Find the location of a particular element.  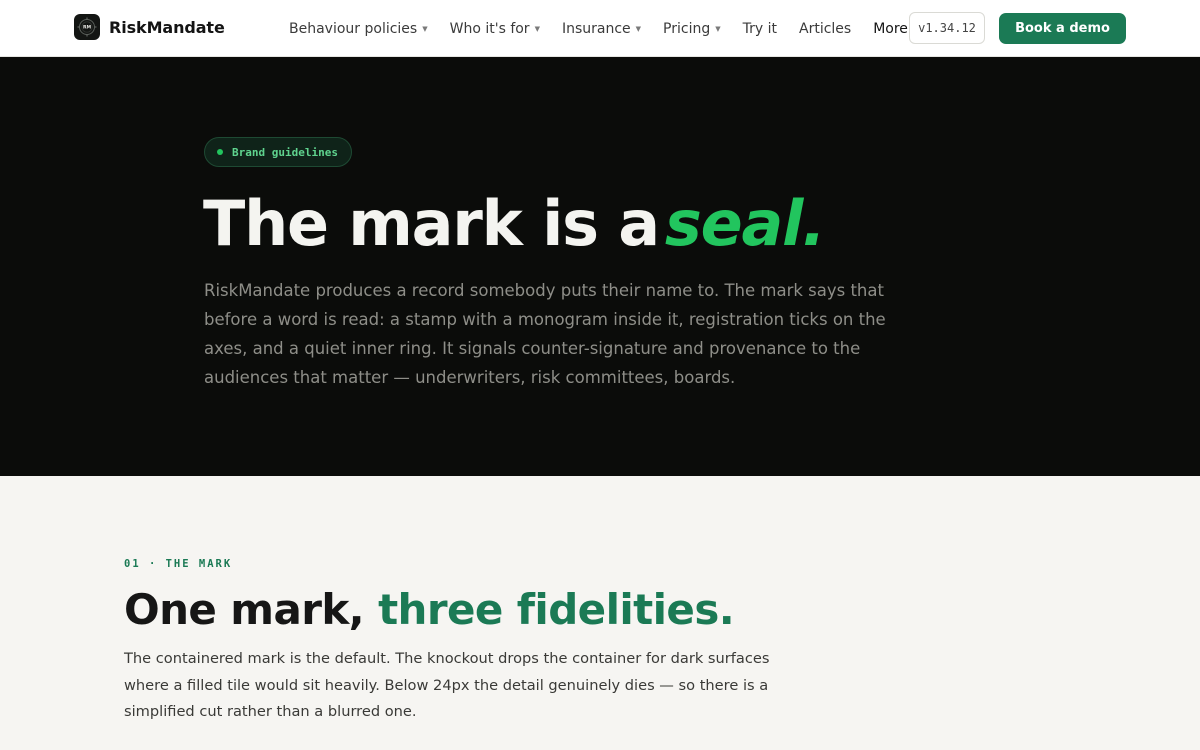

nav-item-try-it: Try it is located at coordinates (760, 29).